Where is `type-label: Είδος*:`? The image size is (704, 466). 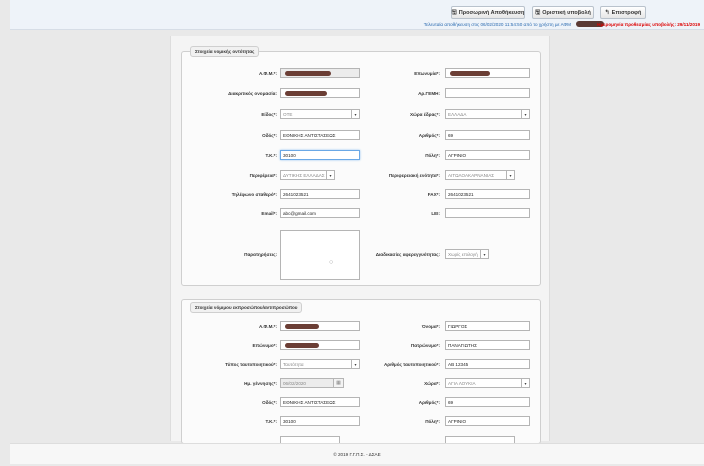
type-label: Είδος*: is located at coordinates (269, 114).